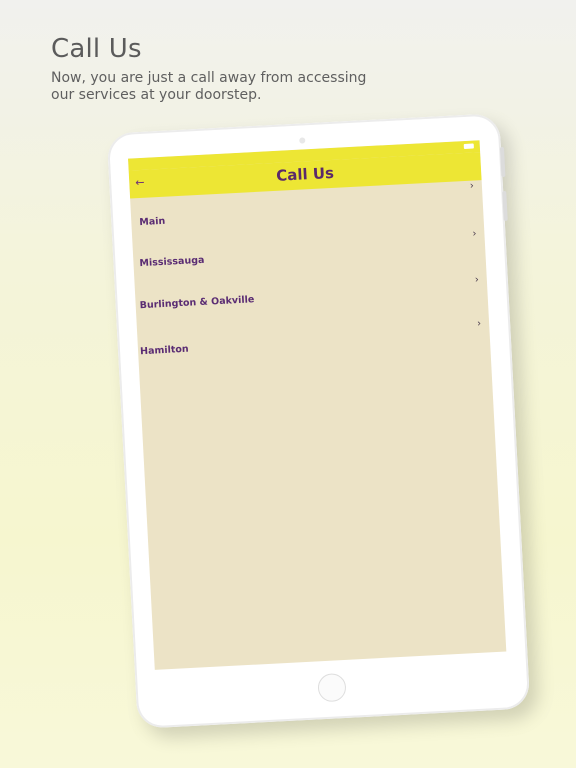 Image resolution: width=576 pixels, height=768 pixels. I want to click on list-item-label: Main, so click(152, 222).